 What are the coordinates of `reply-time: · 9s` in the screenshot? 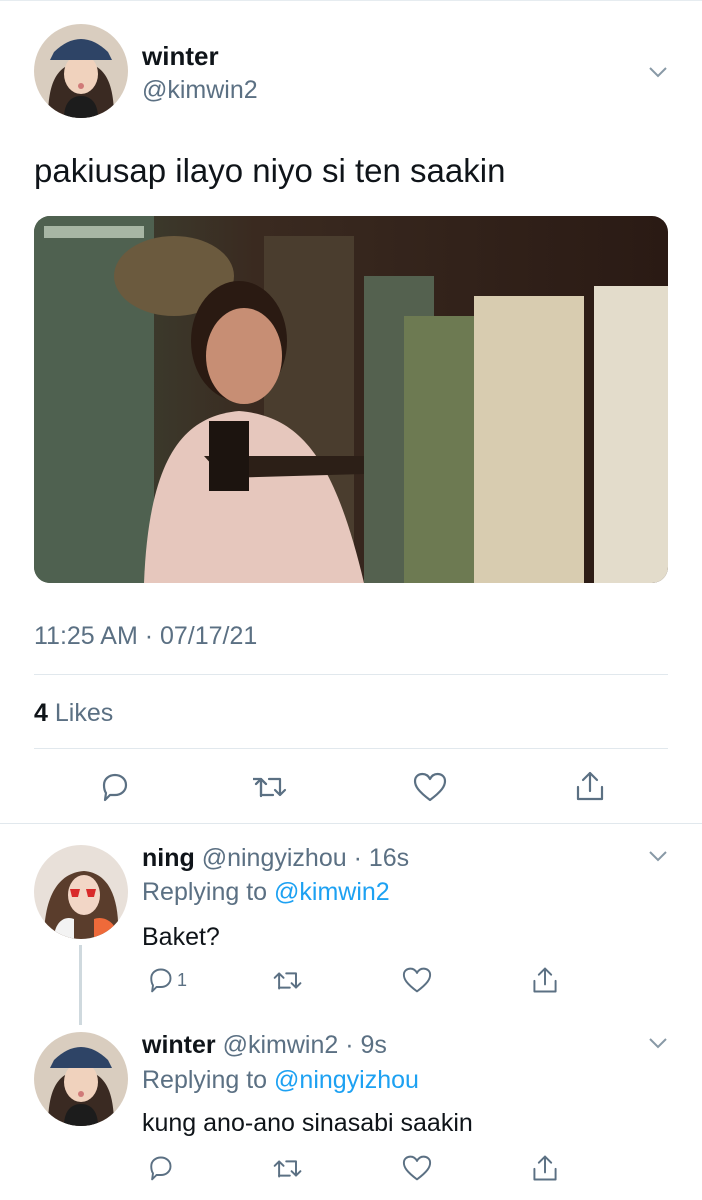 It's located at (366, 1045).